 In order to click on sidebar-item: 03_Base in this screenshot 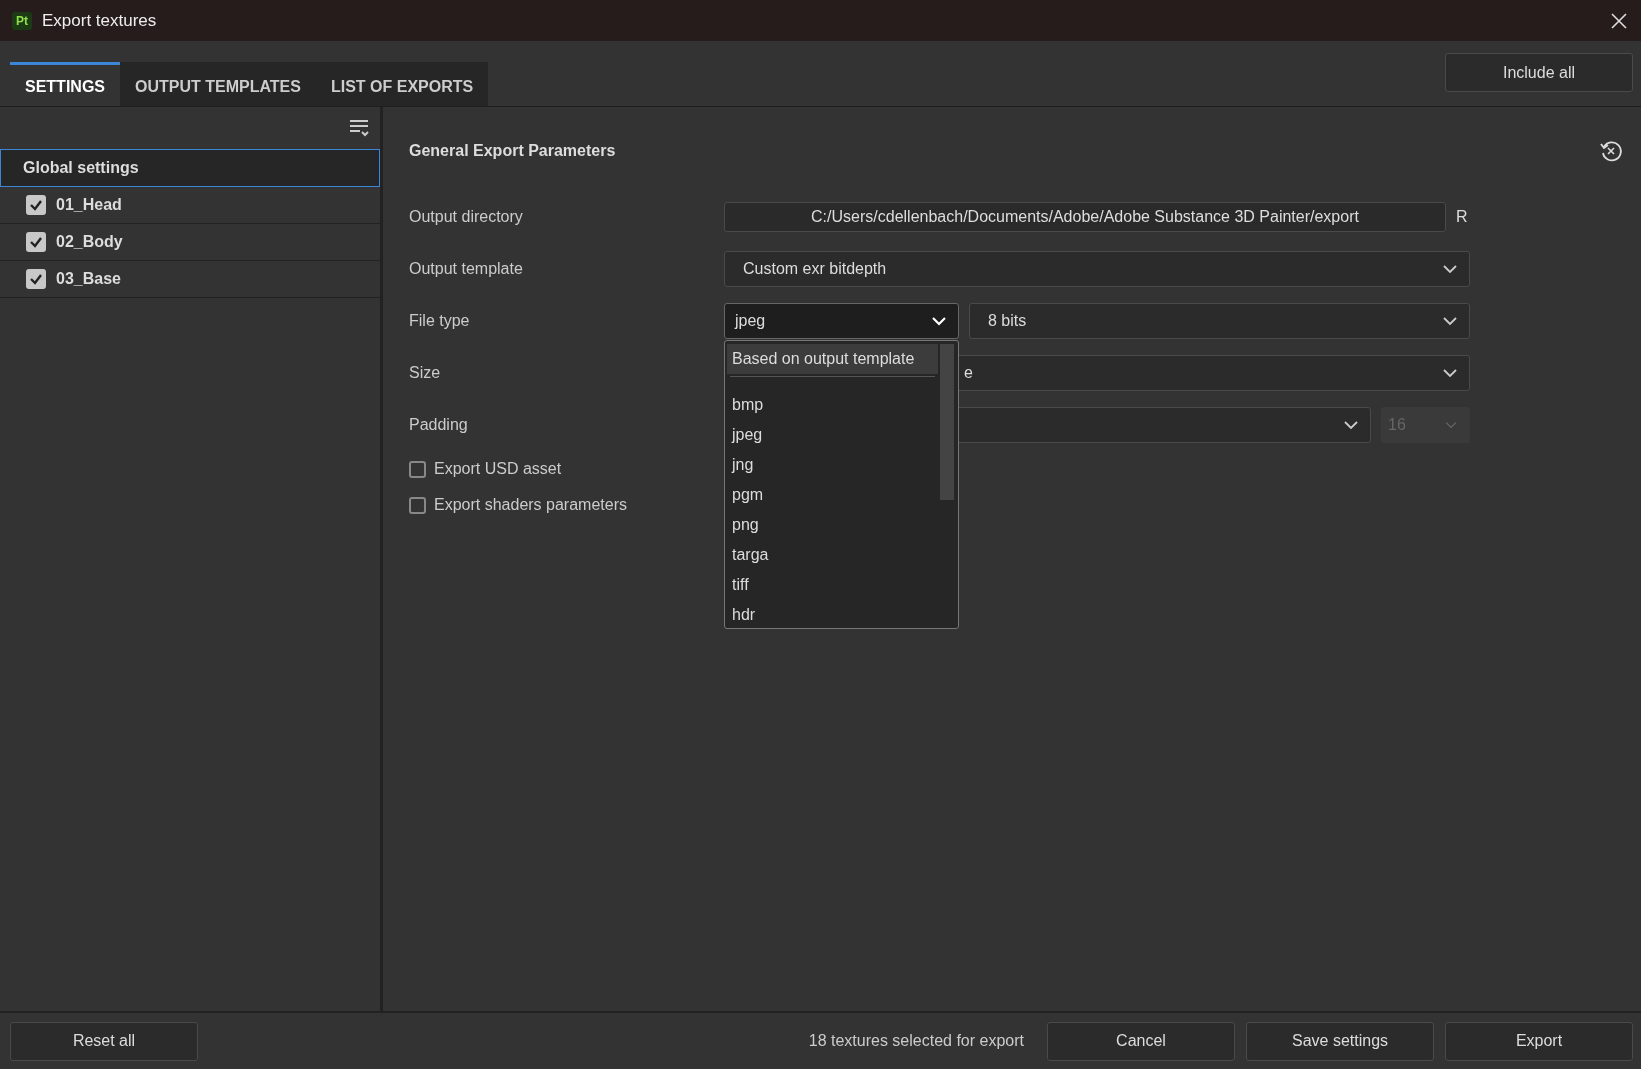, I will do `click(190, 279)`.